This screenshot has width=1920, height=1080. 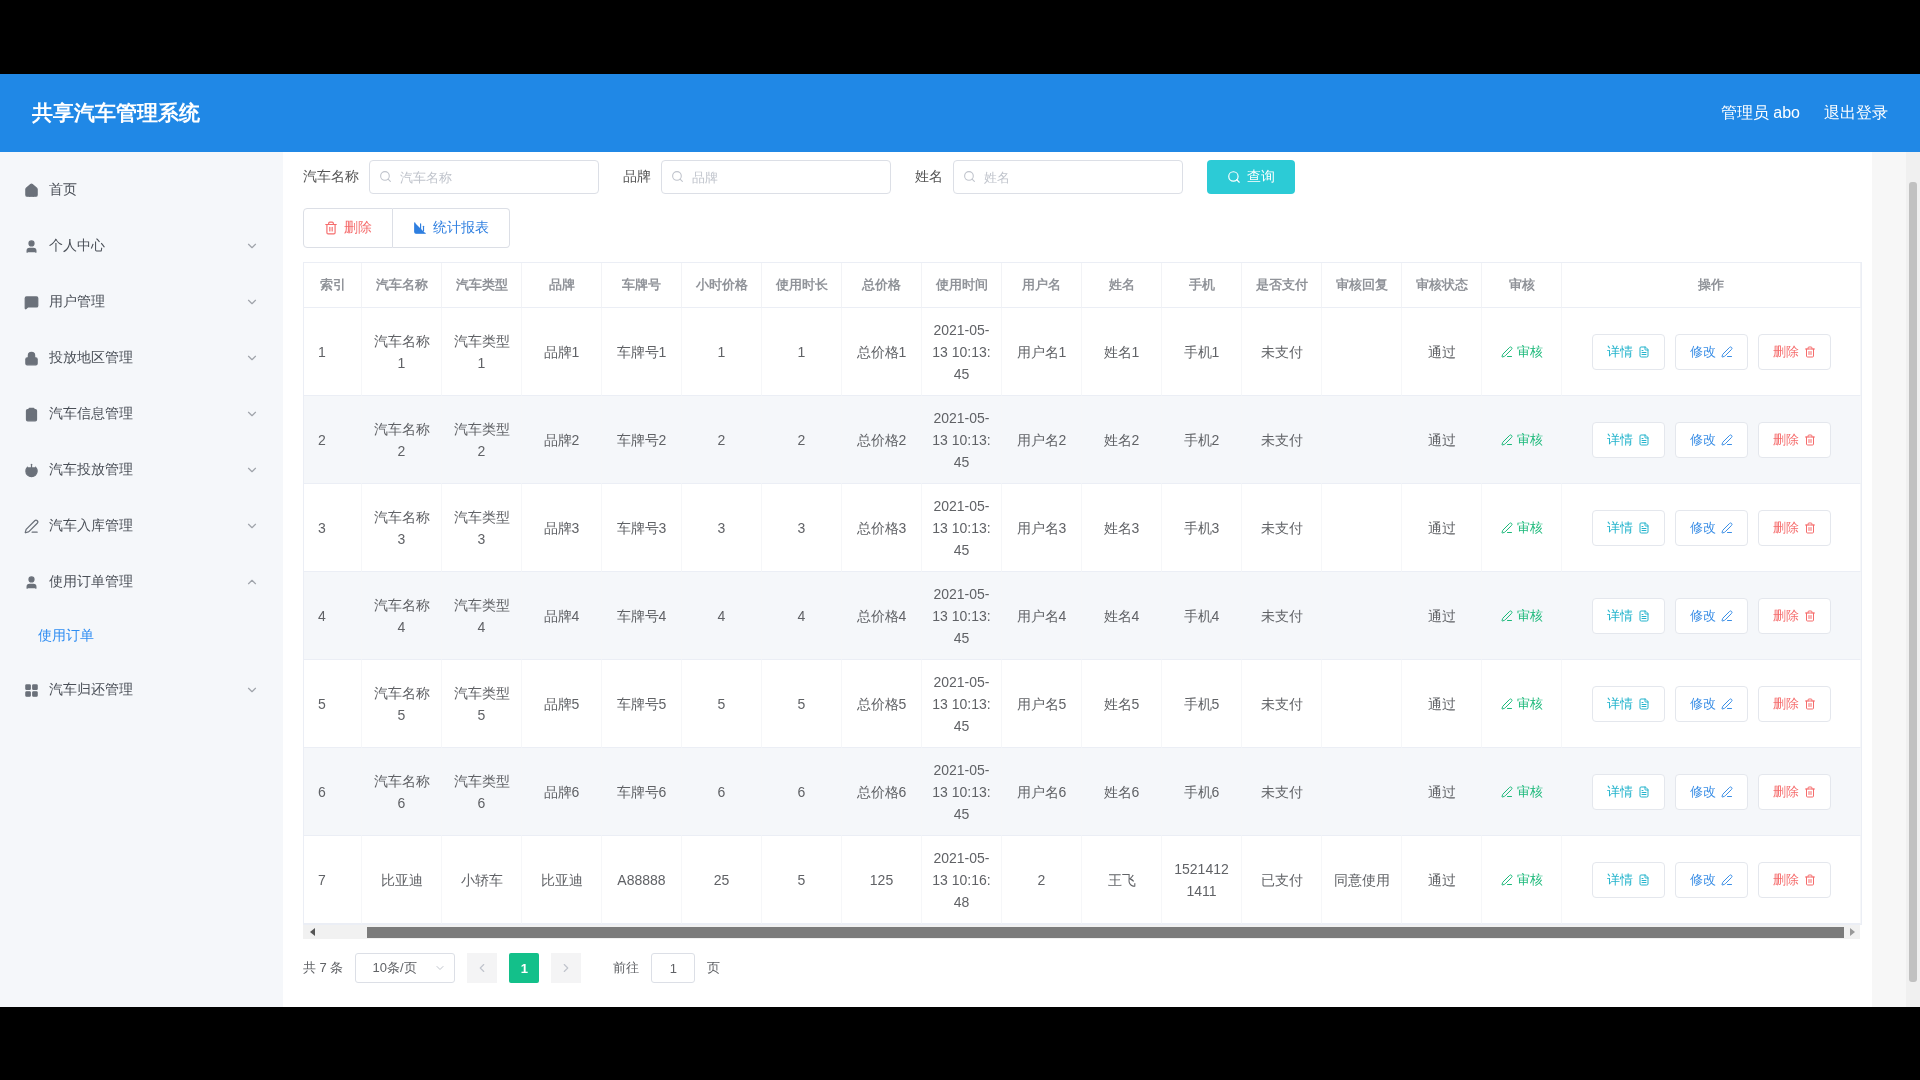 I want to click on table-cell: 汽车类型5, so click(x=482, y=704).